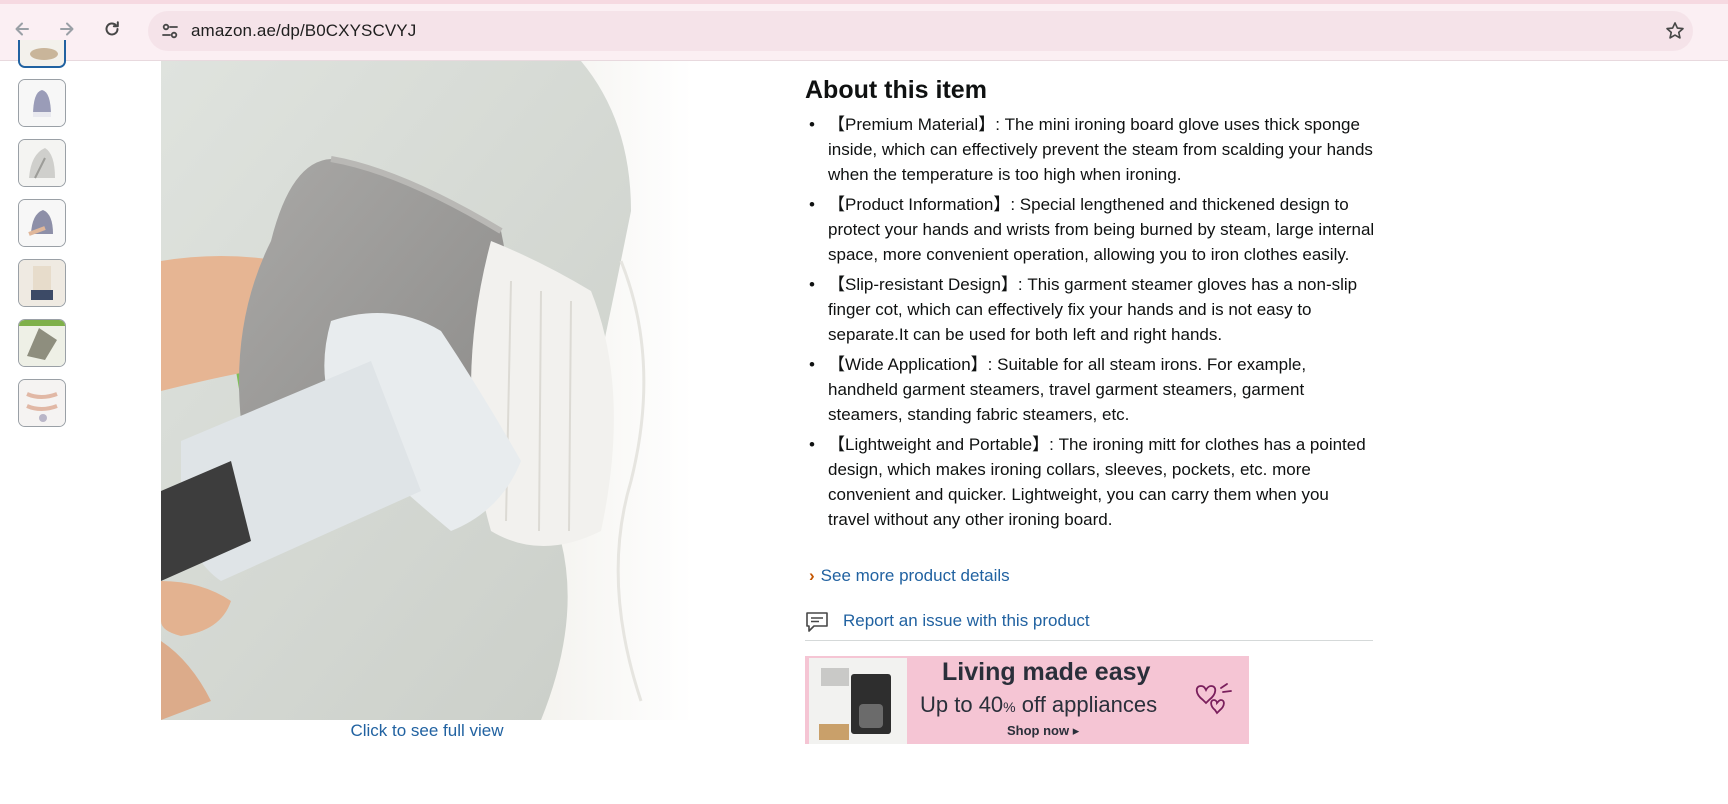  I want to click on report-issue: Report an issue with this product, so click(1089, 625).